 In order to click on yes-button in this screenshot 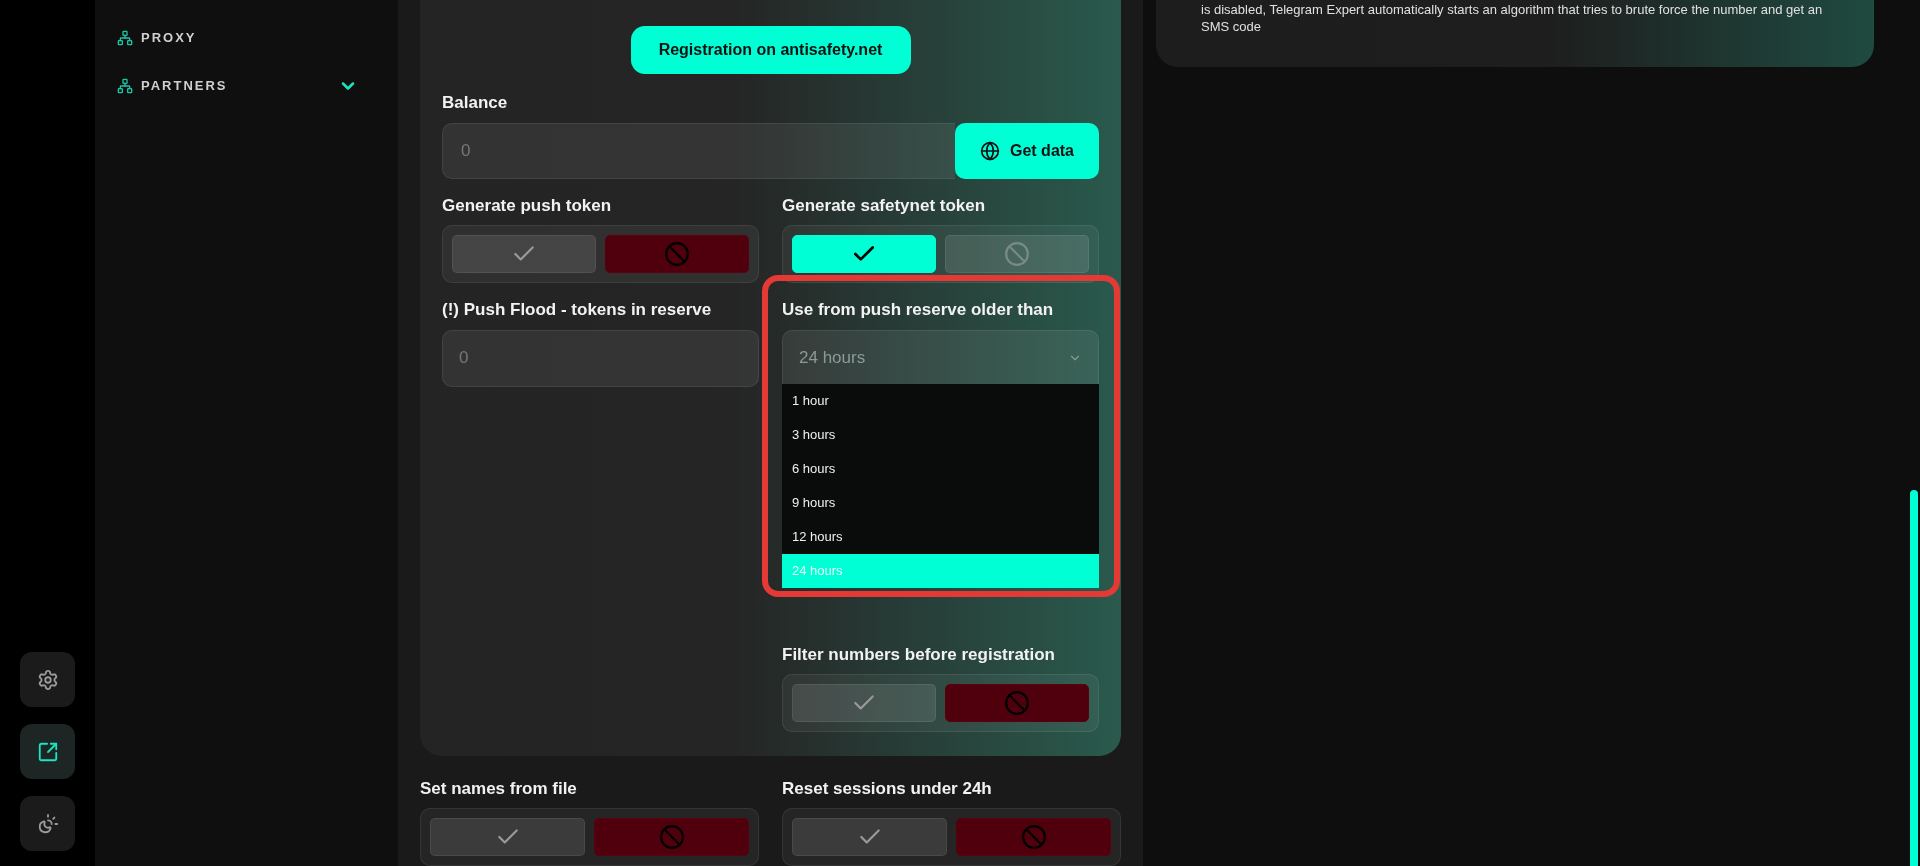, I will do `click(864, 254)`.